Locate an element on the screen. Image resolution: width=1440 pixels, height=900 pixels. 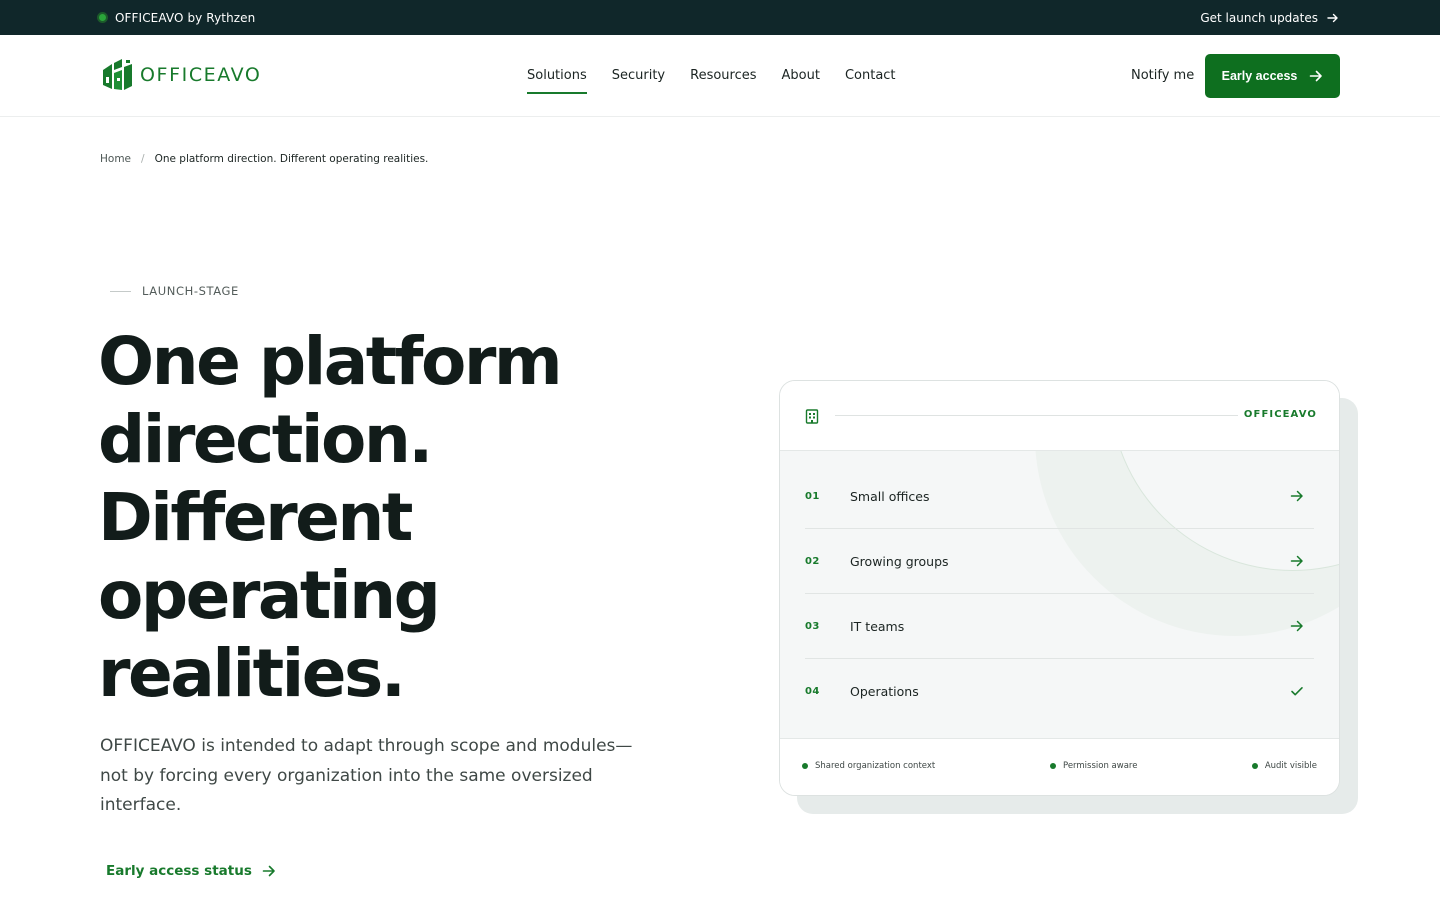
tag-label: Audit visible is located at coordinates (1290, 766).